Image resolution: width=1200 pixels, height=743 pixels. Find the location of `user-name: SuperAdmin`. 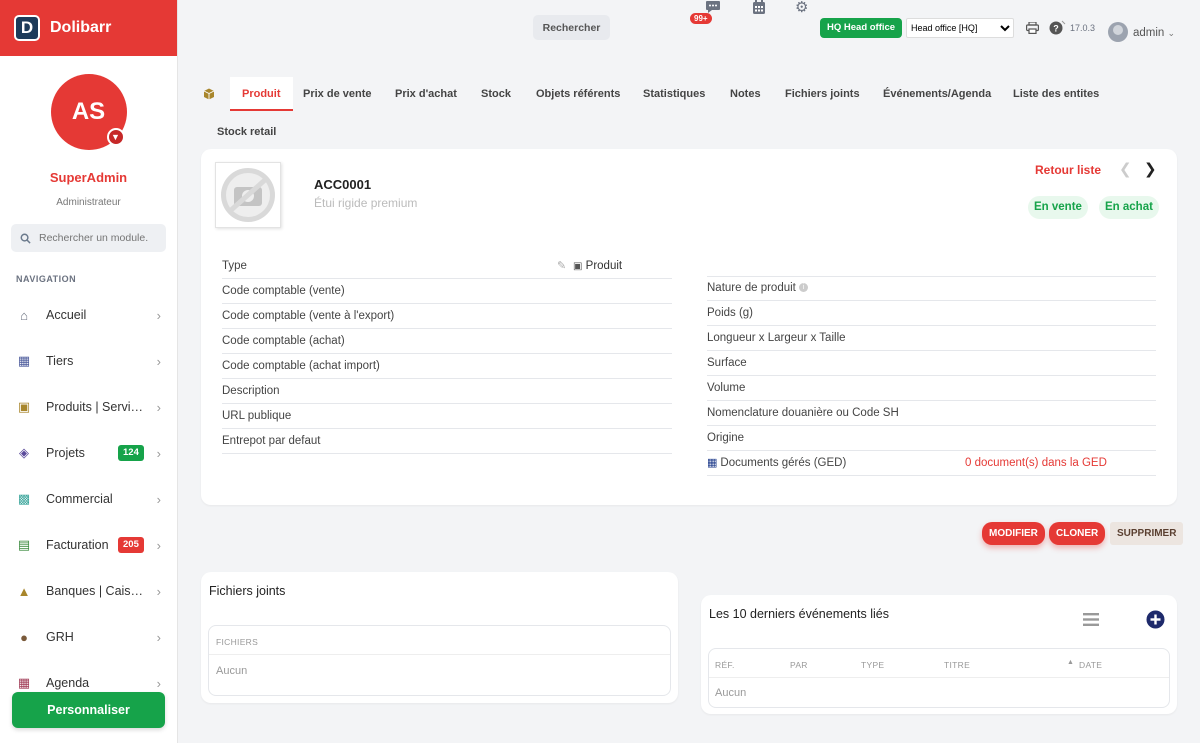

user-name: SuperAdmin is located at coordinates (88, 177).